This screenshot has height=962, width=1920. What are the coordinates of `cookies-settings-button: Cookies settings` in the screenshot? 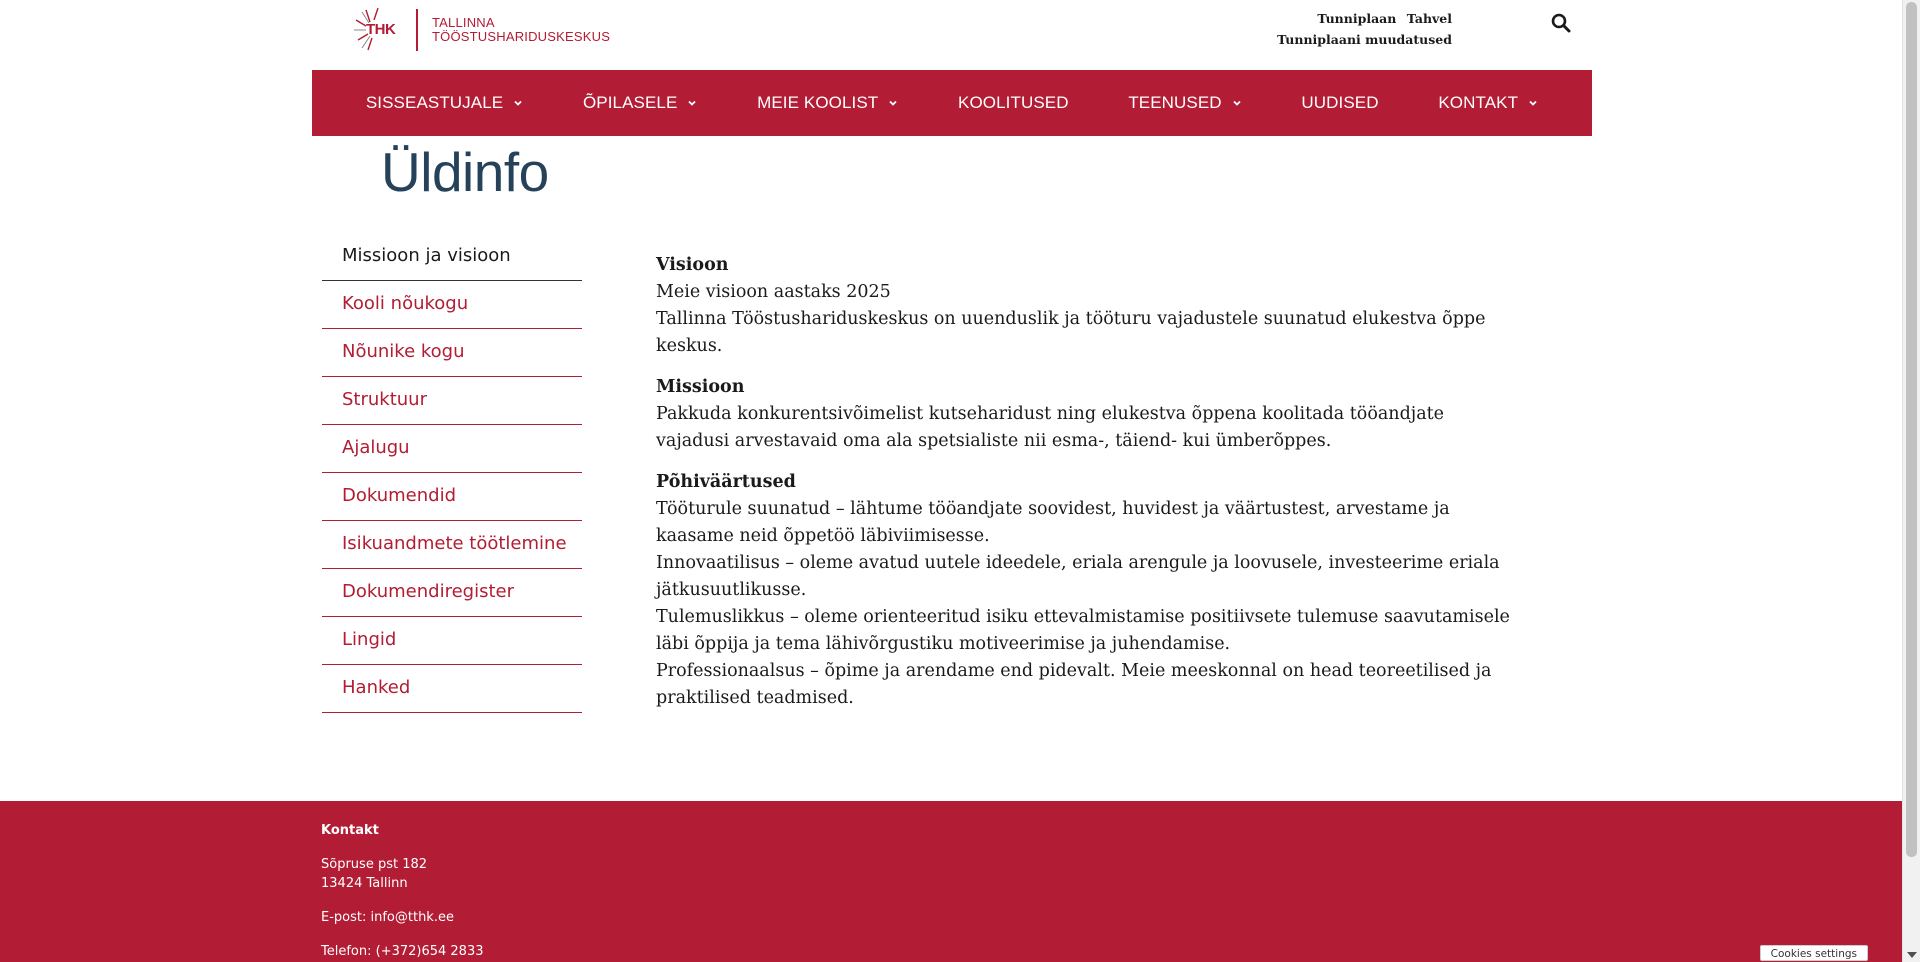 It's located at (1813, 953).